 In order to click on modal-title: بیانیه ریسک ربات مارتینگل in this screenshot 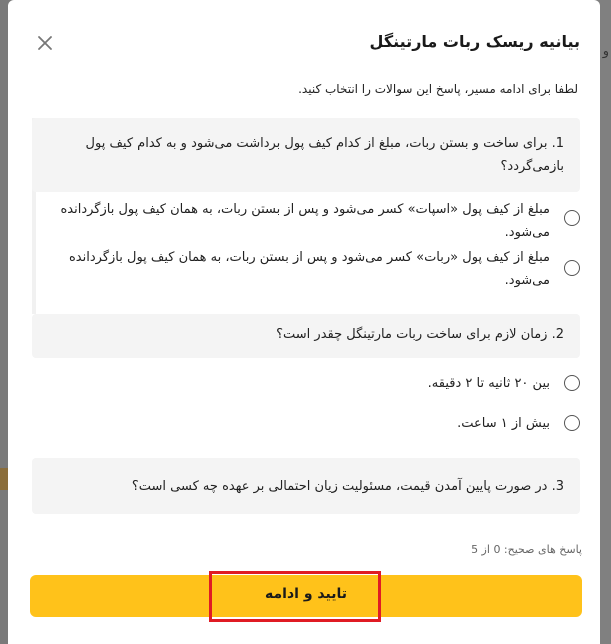, I will do `click(474, 41)`.